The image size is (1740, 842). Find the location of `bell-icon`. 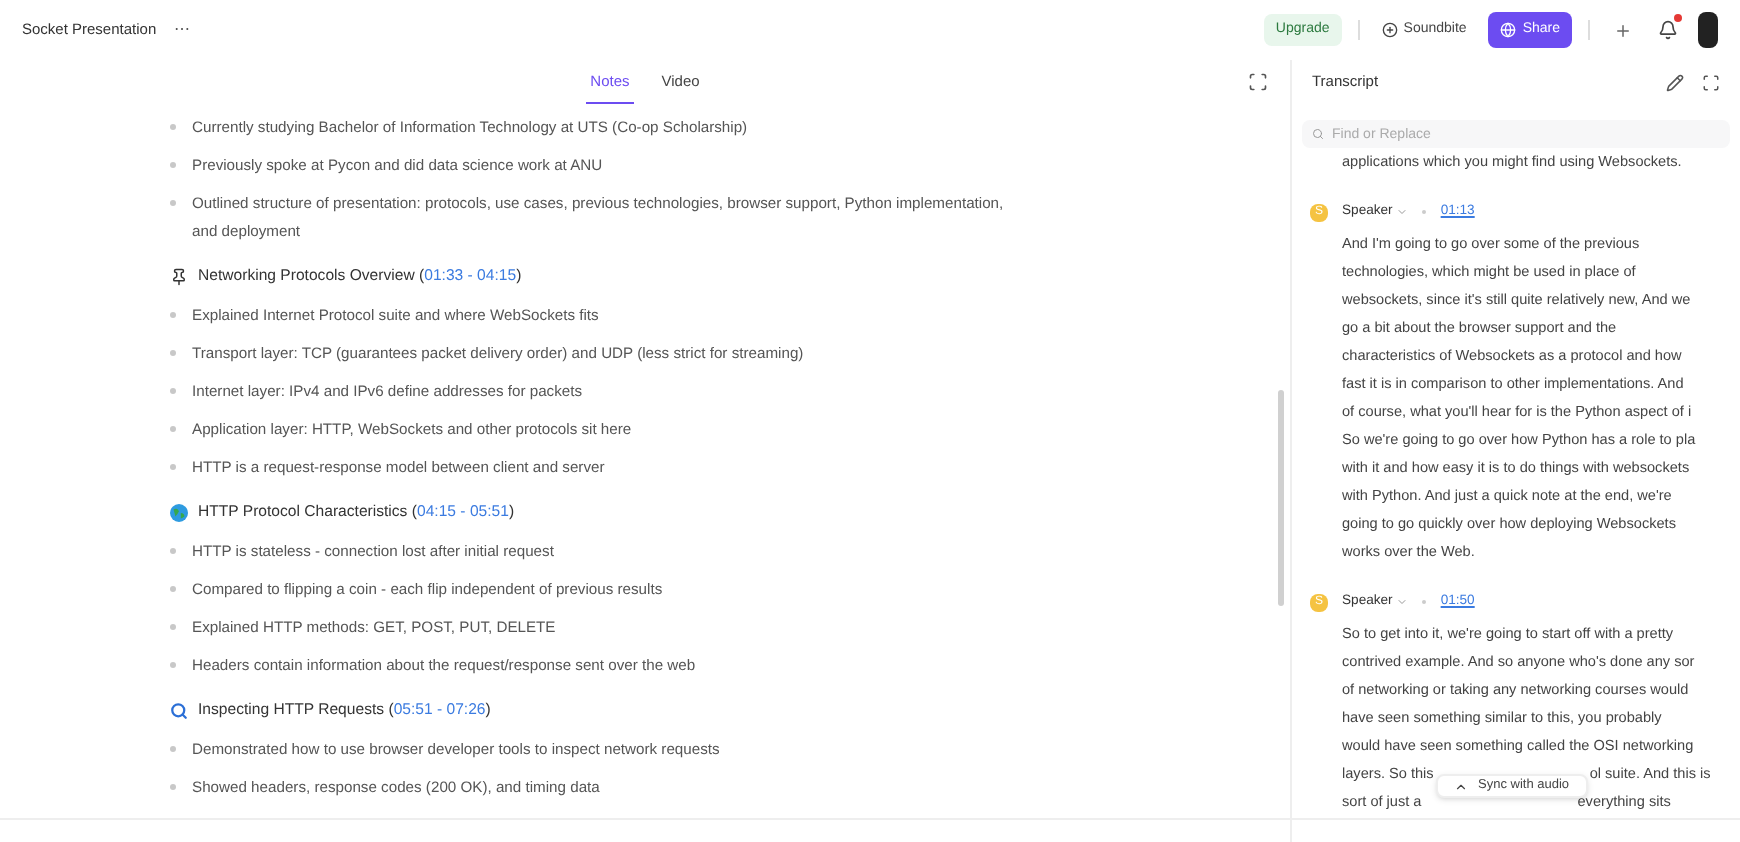

bell-icon is located at coordinates (1668, 30).